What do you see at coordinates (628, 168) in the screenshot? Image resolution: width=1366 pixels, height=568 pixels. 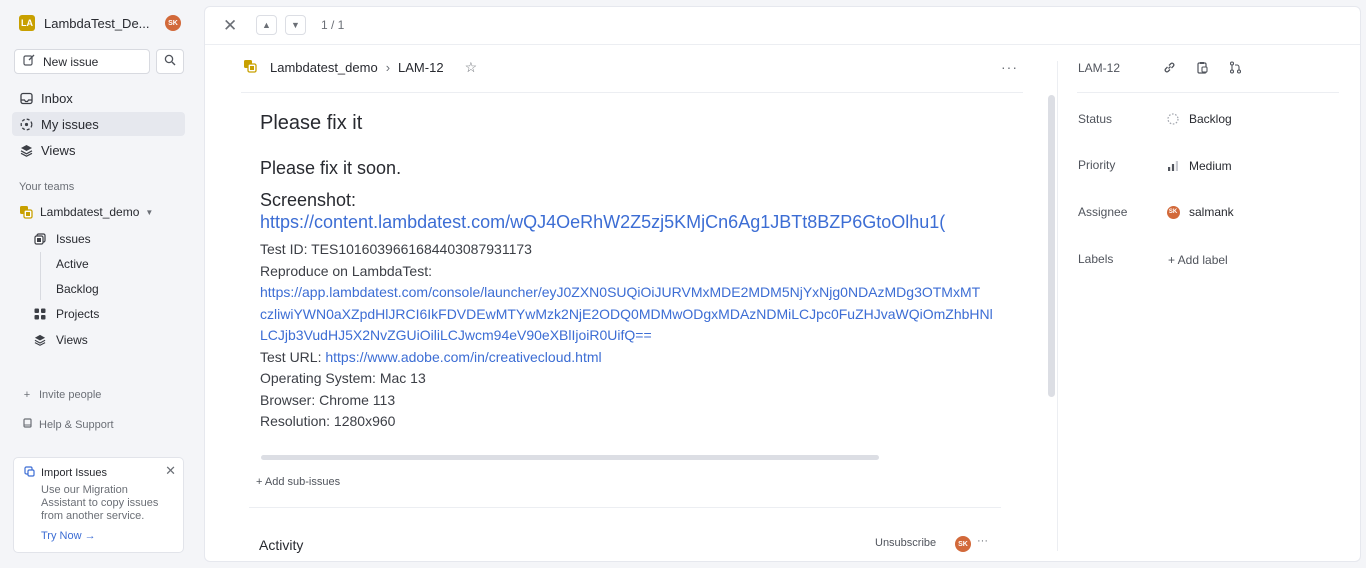 I see `issue-description: Please fix it soon.` at bounding box center [628, 168].